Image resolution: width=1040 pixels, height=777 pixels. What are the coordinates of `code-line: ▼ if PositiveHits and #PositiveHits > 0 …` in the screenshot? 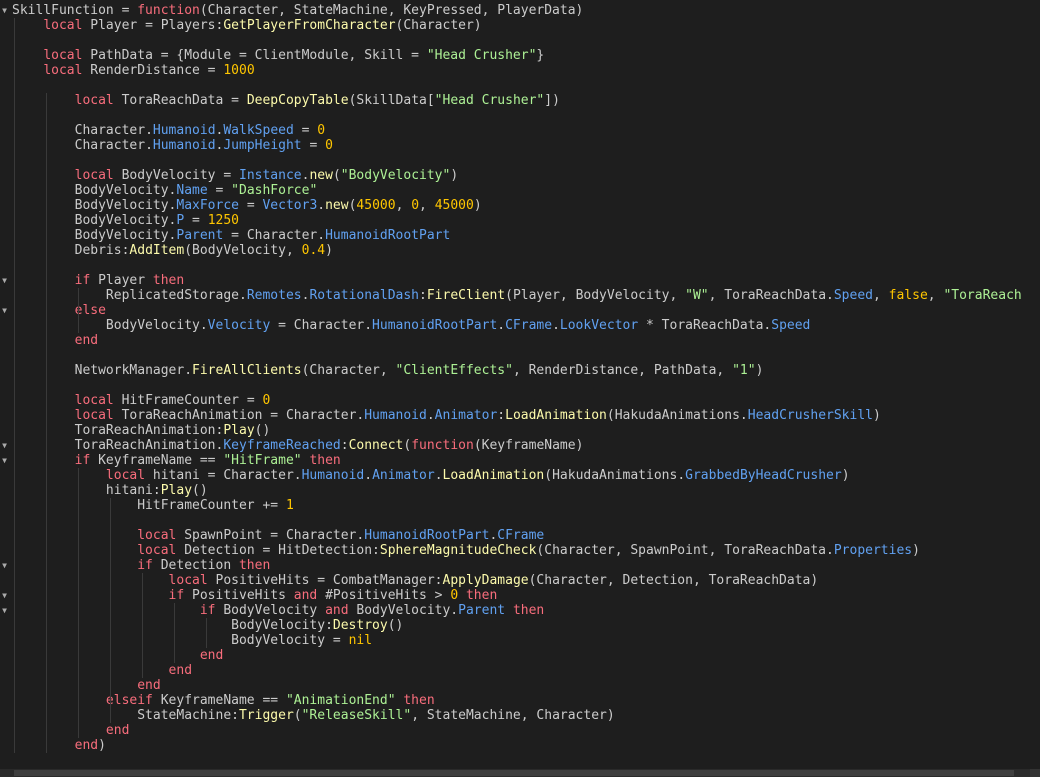 It's located at (521, 595).